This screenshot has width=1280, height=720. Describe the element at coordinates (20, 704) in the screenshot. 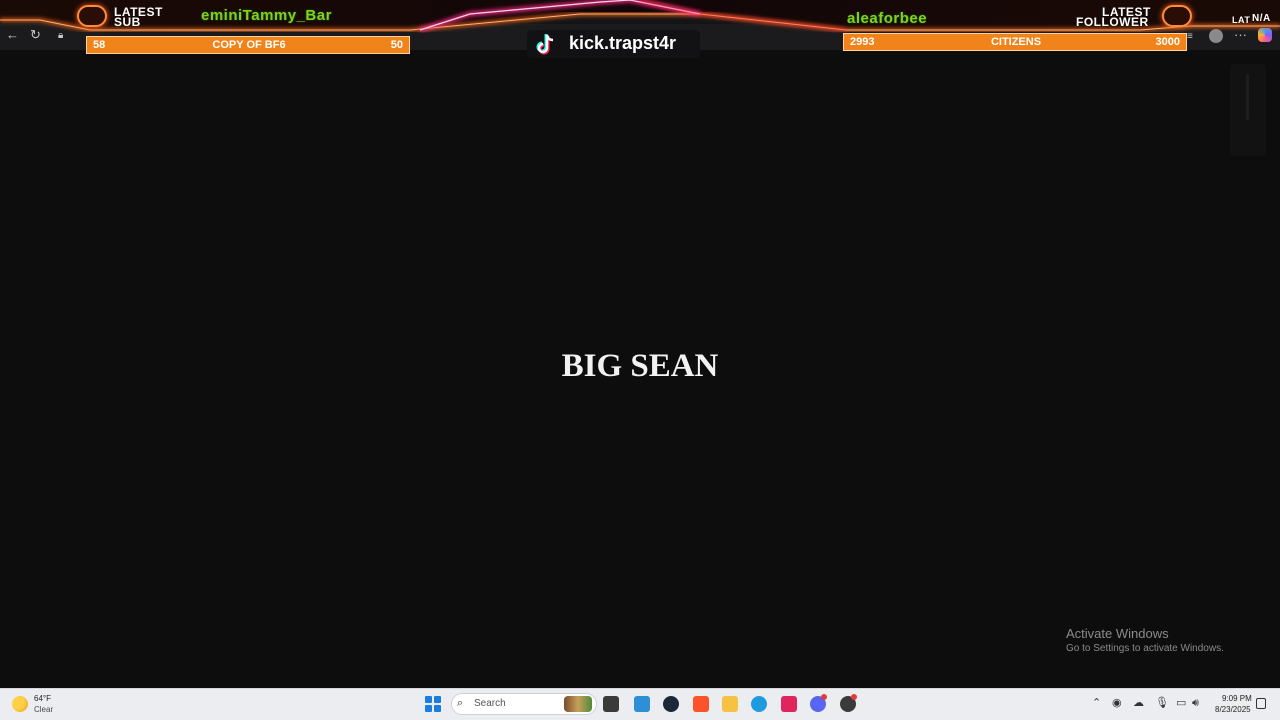

I see `weather-moon-icon` at that location.